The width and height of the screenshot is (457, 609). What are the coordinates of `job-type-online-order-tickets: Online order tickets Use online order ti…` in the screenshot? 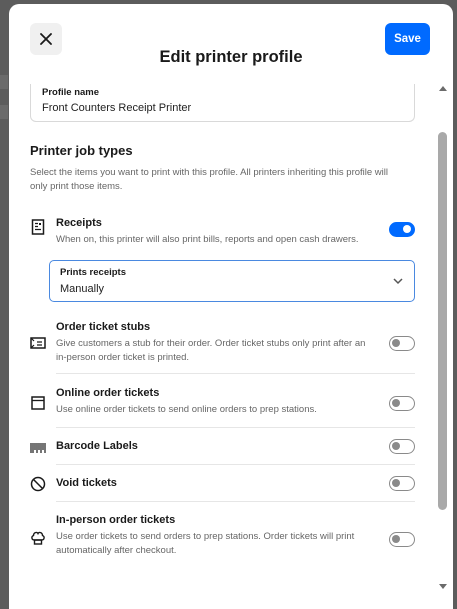 It's located at (222, 402).